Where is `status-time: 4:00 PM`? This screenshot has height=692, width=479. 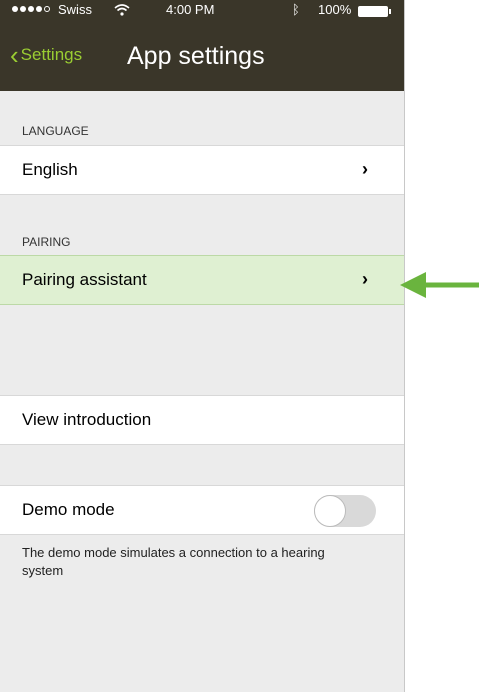
status-time: 4:00 PM is located at coordinates (190, 9).